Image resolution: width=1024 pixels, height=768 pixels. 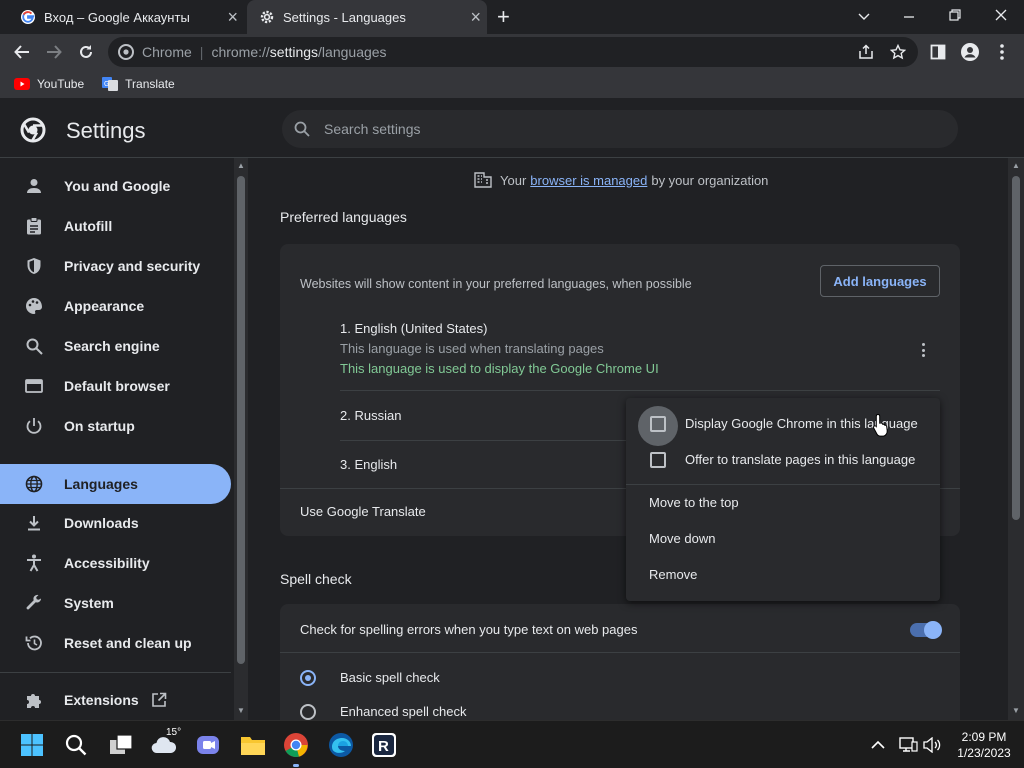 I want to click on managed-suffix: by your organization, so click(x=710, y=180).